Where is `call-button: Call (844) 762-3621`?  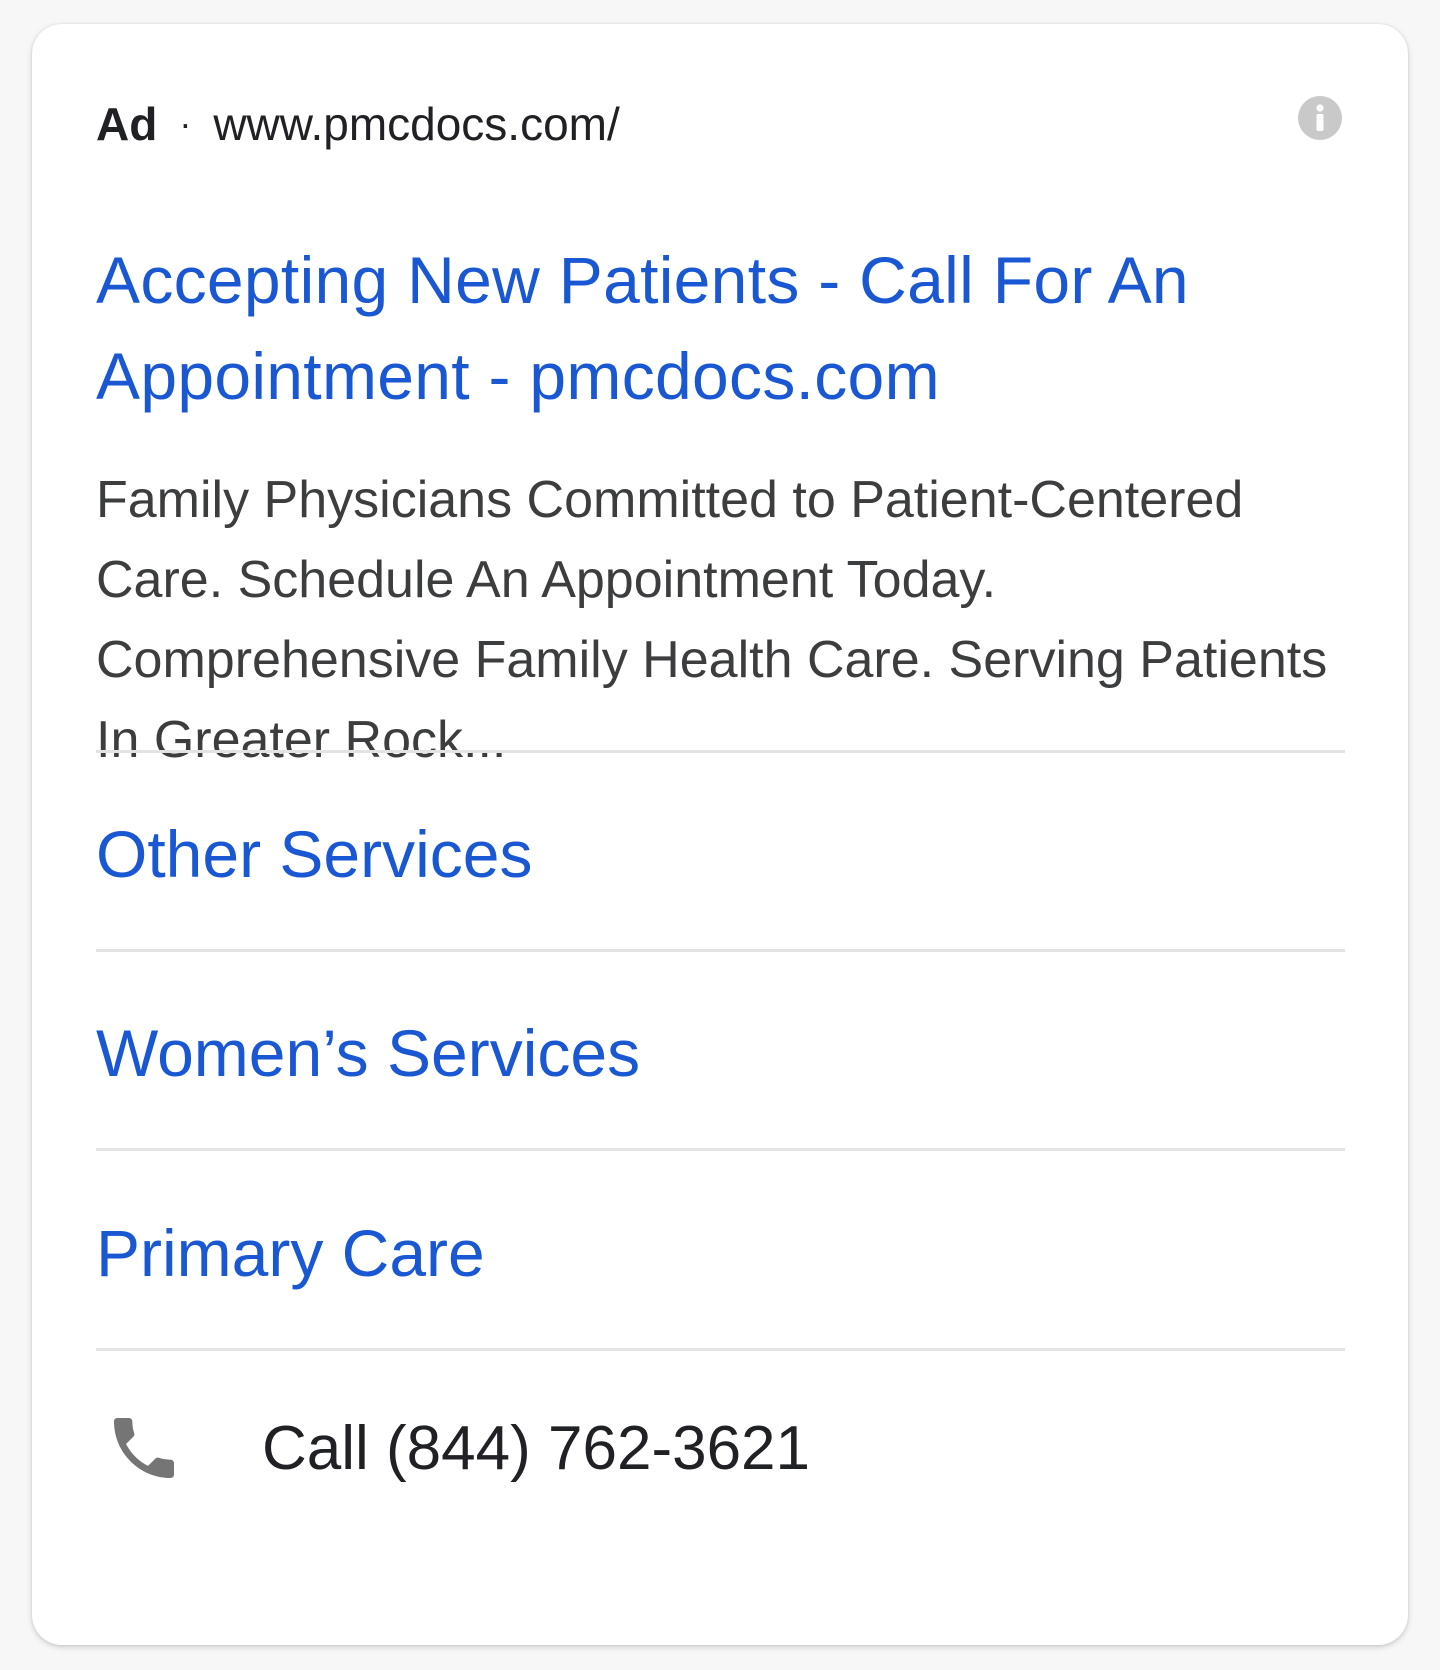
call-button: Call (844) 762-3621 is located at coordinates (720, 1448).